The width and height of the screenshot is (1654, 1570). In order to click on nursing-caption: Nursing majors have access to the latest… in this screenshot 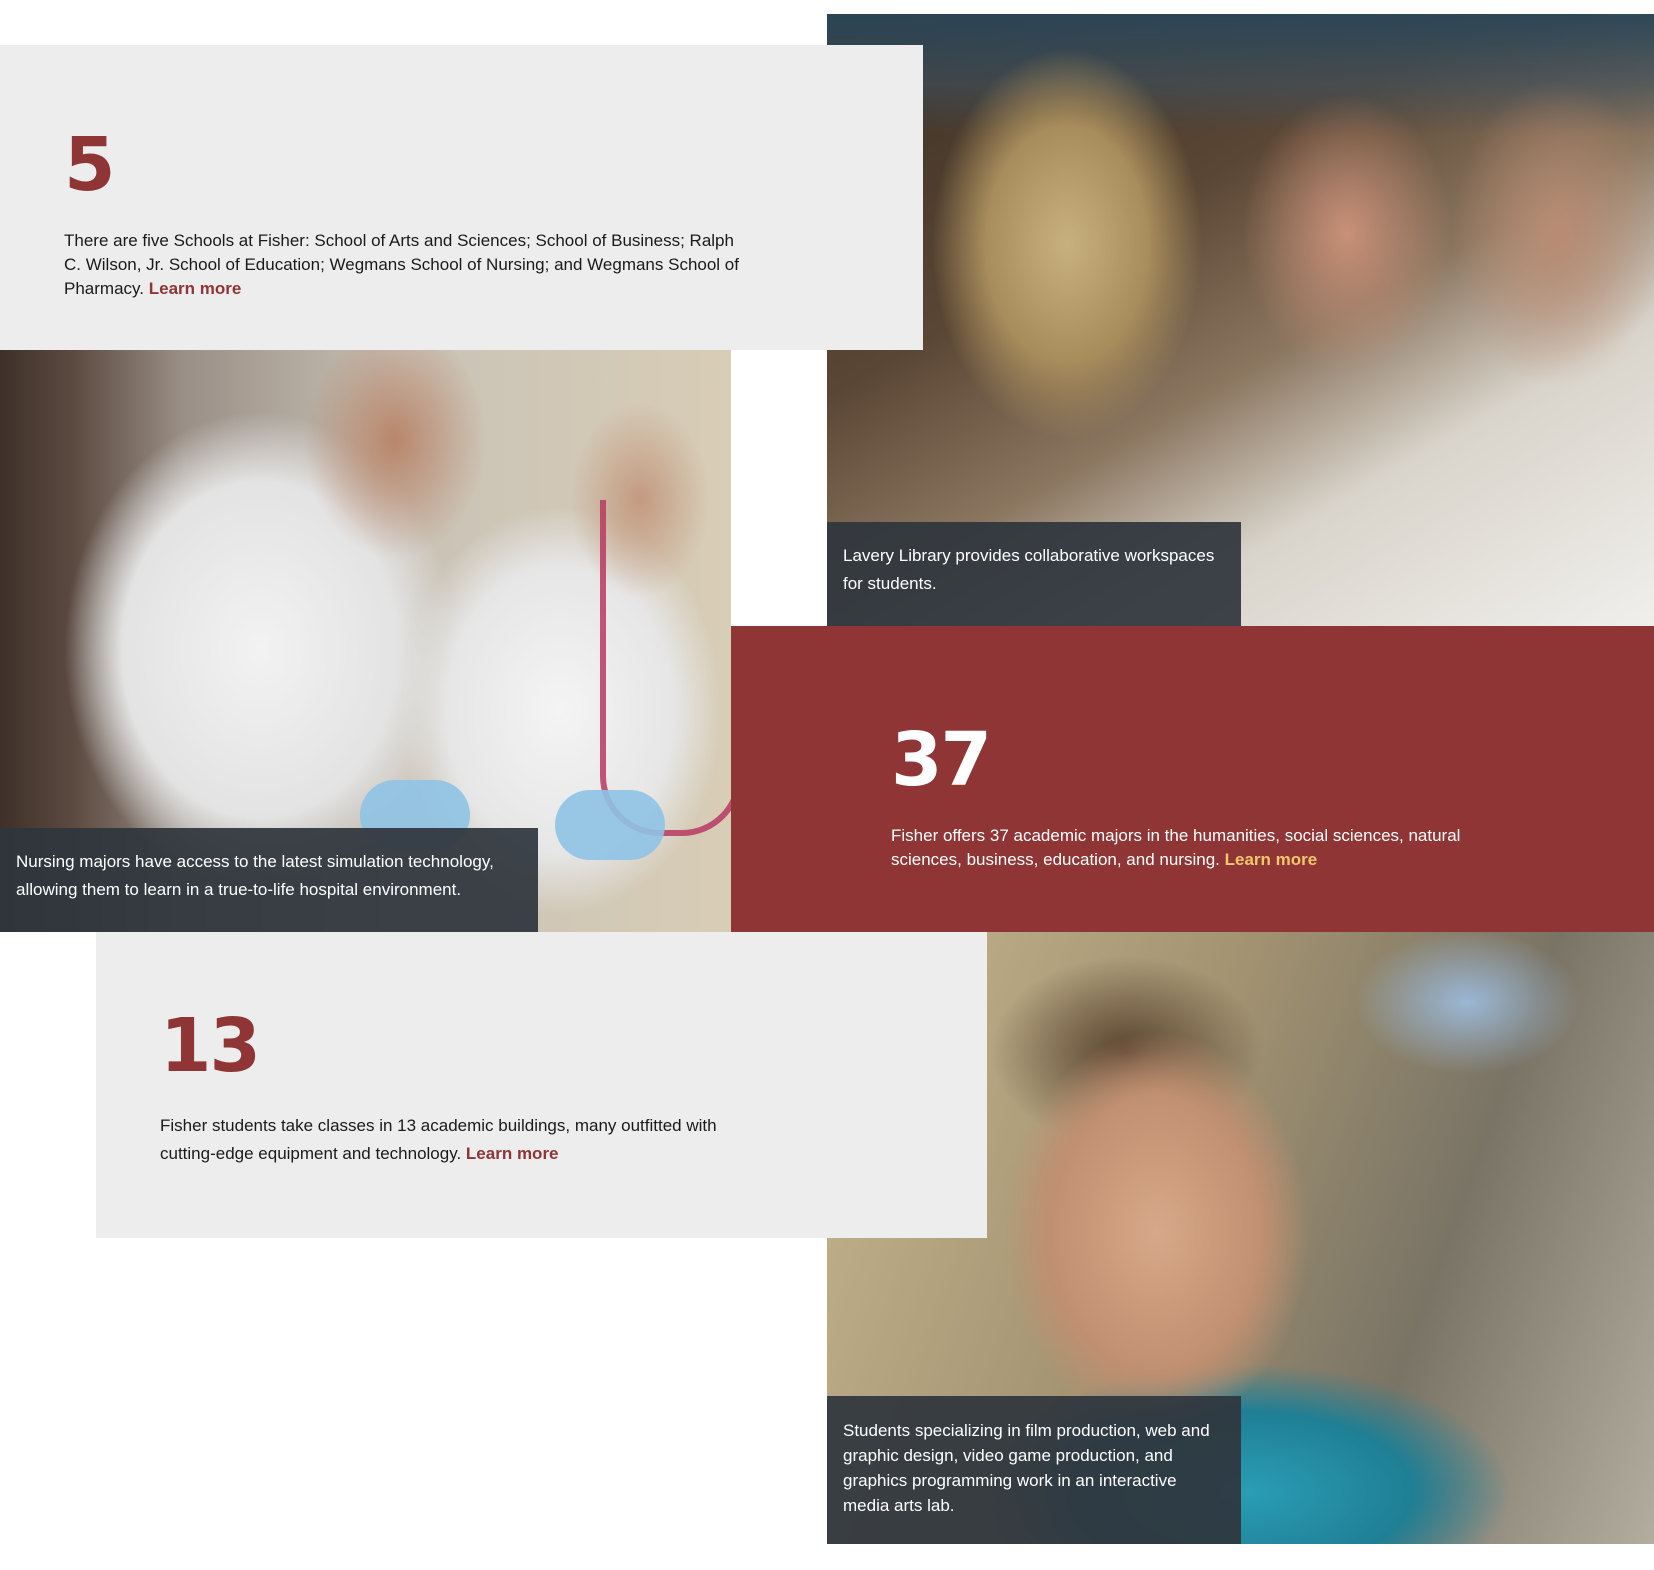, I will do `click(269, 880)`.